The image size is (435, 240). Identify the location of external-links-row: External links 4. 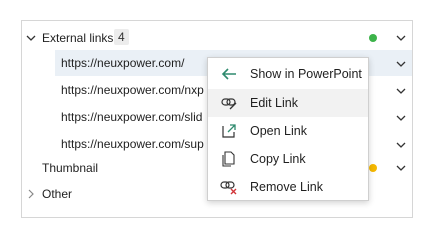
(217, 37).